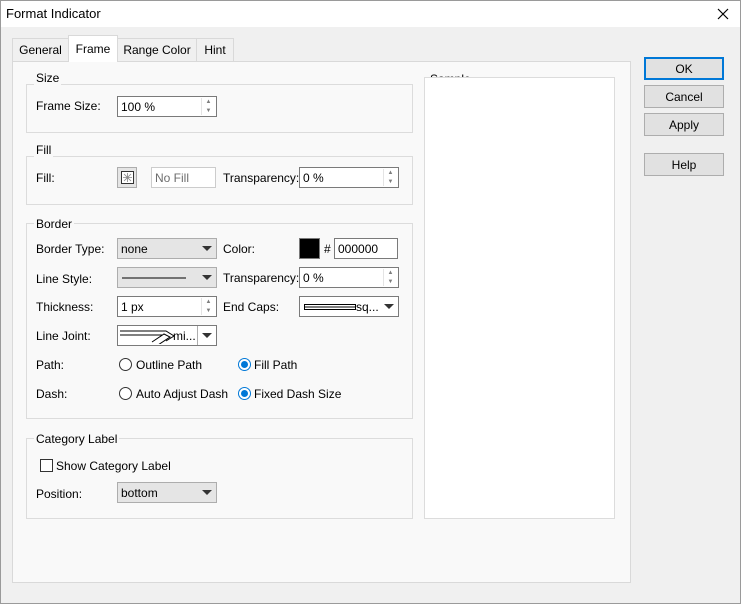 The width and height of the screenshot is (741, 604). Describe the element at coordinates (297, 394) in the screenshot. I see `fixed-dash-size-label: Fixed Dash Size` at that location.